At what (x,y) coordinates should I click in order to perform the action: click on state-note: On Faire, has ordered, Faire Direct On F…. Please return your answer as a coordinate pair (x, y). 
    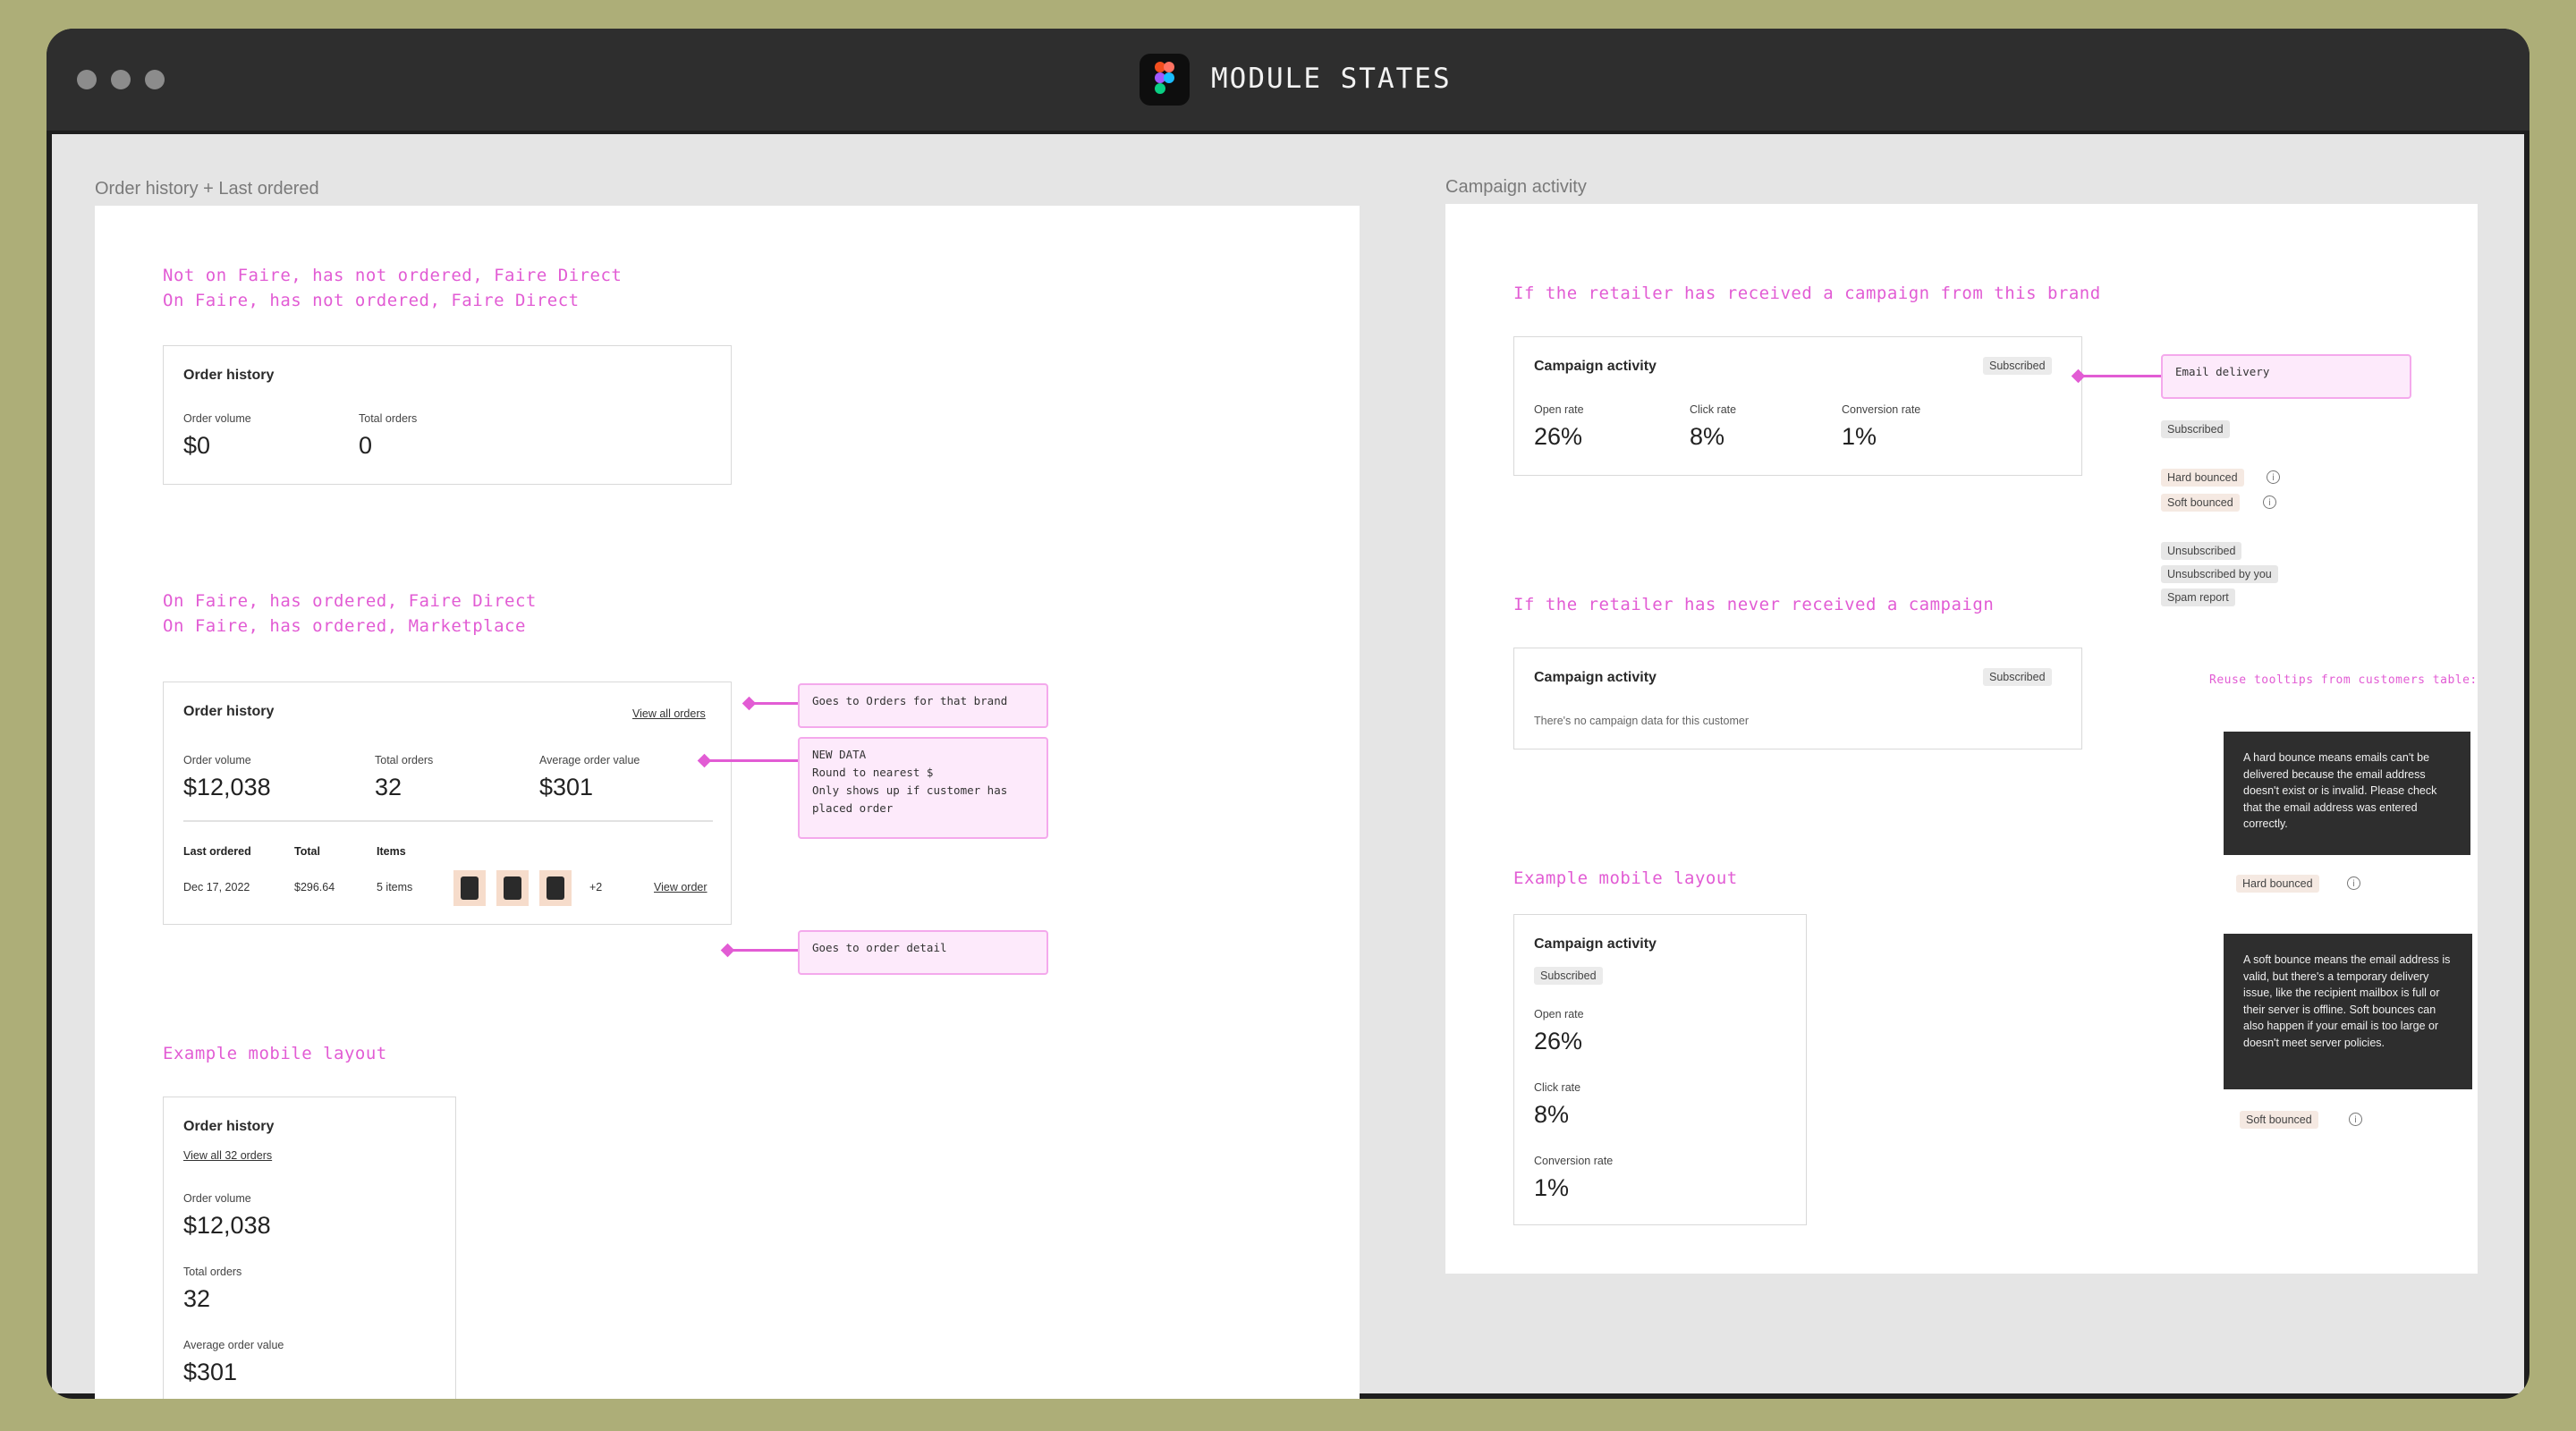
    Looking at the image, I should click on (350, 614).